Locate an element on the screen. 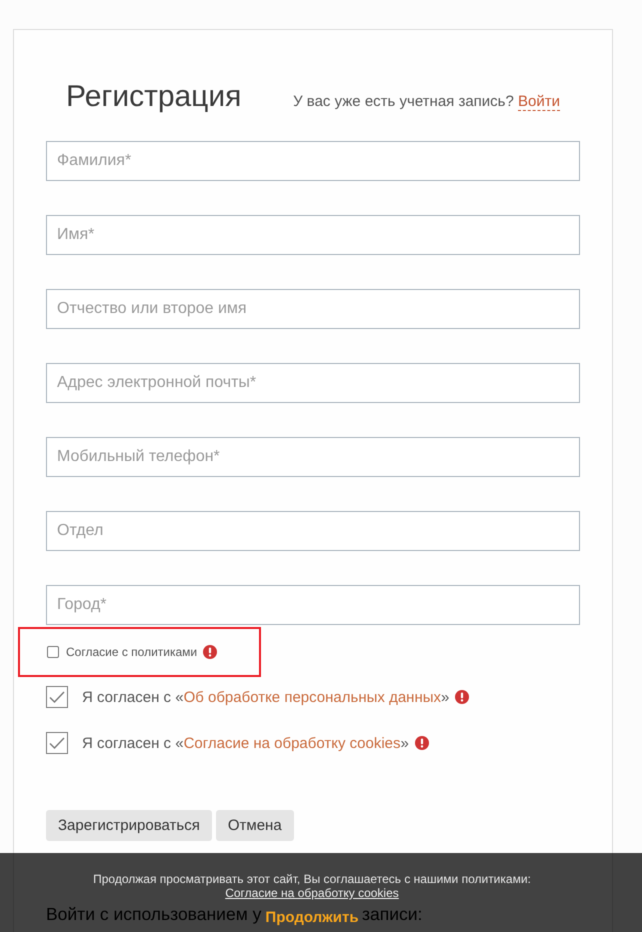  input-field: Отчество или второе имя is located at coordinates (313, 309).